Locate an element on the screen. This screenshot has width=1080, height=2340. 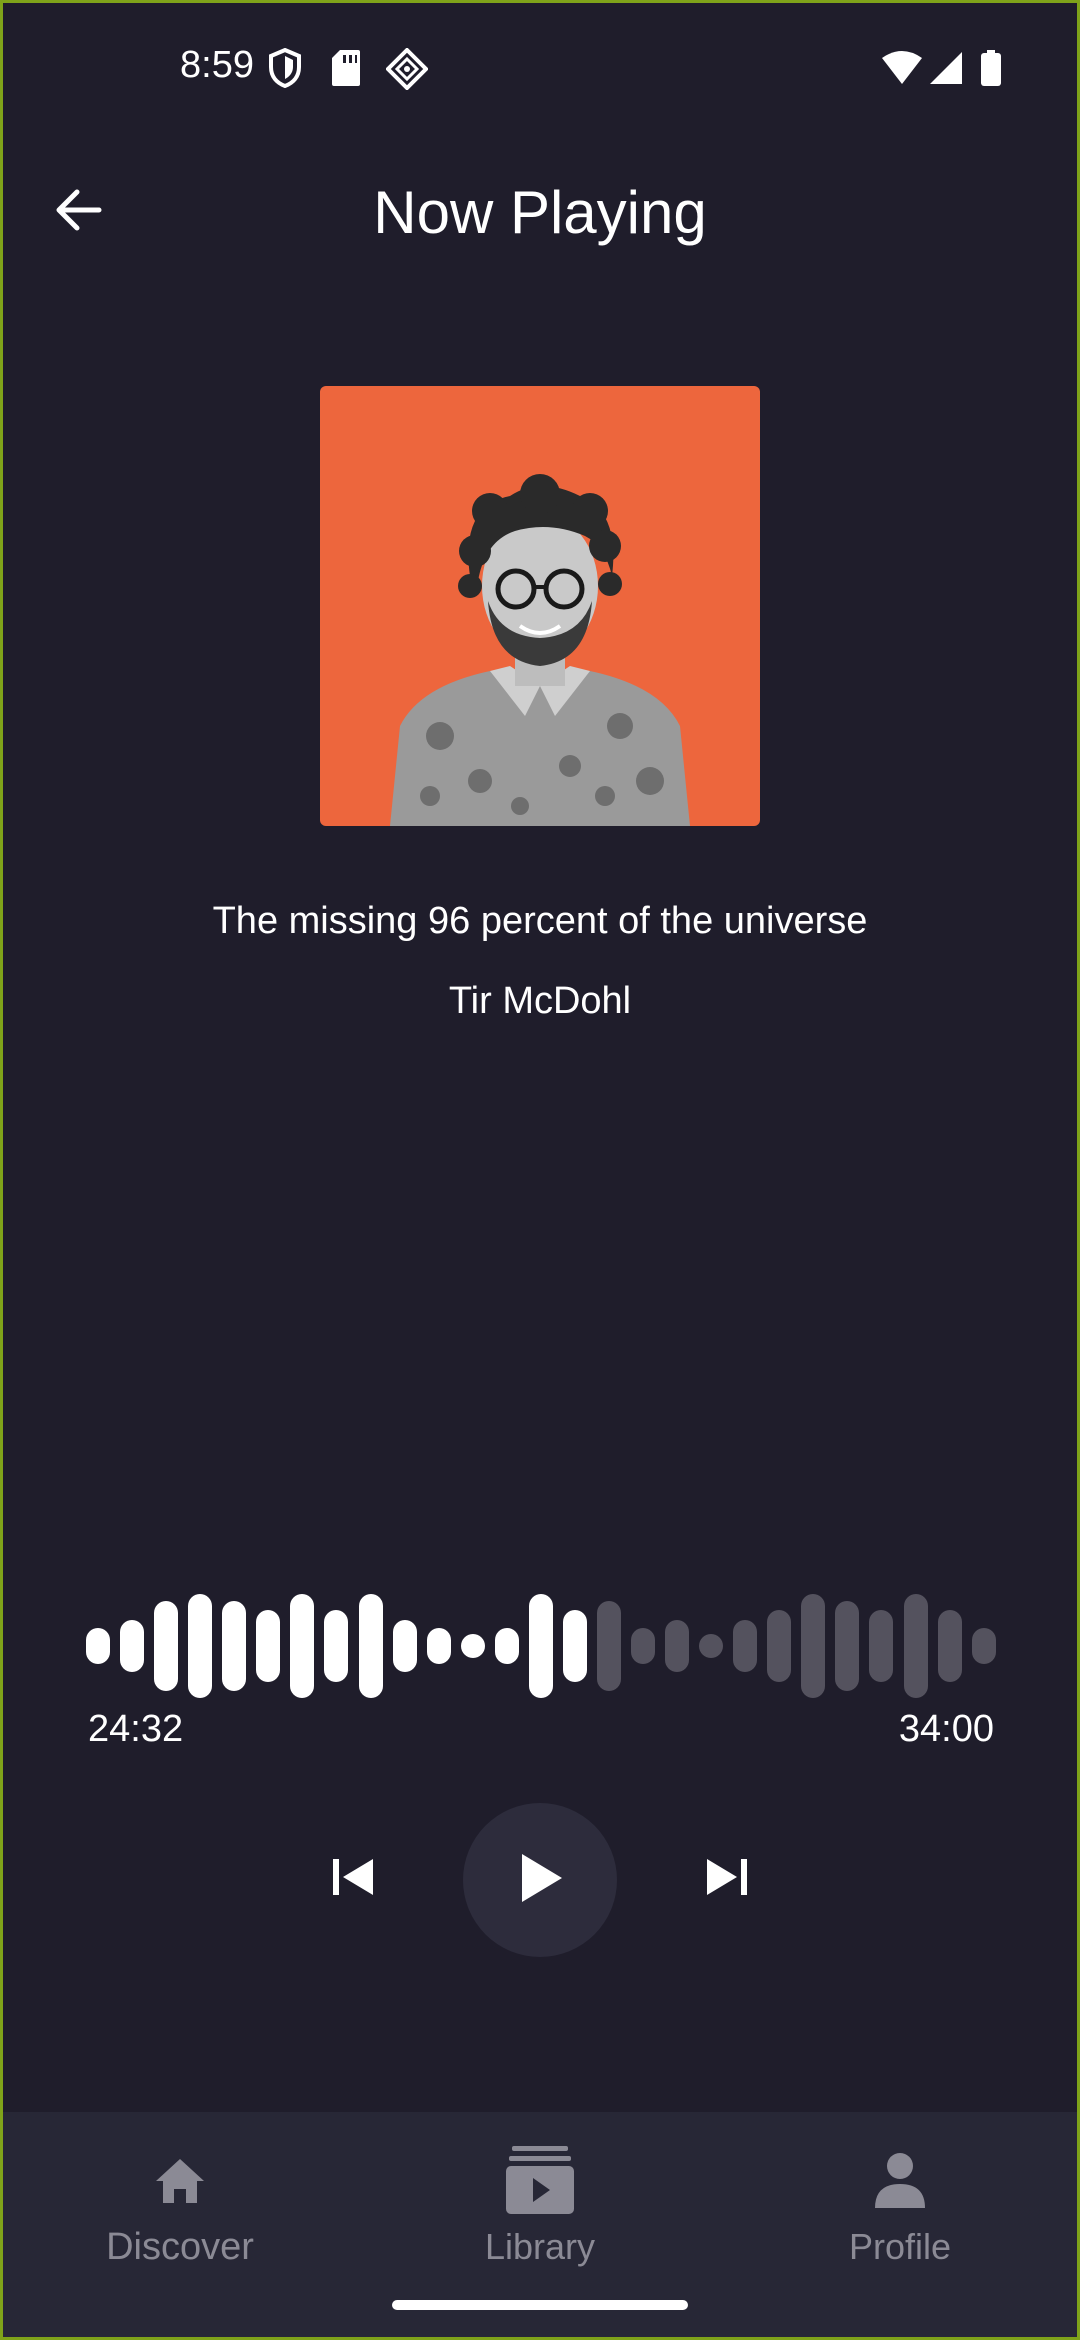
elapsed-time: 24:32 is located at coordinates (136, 1729).